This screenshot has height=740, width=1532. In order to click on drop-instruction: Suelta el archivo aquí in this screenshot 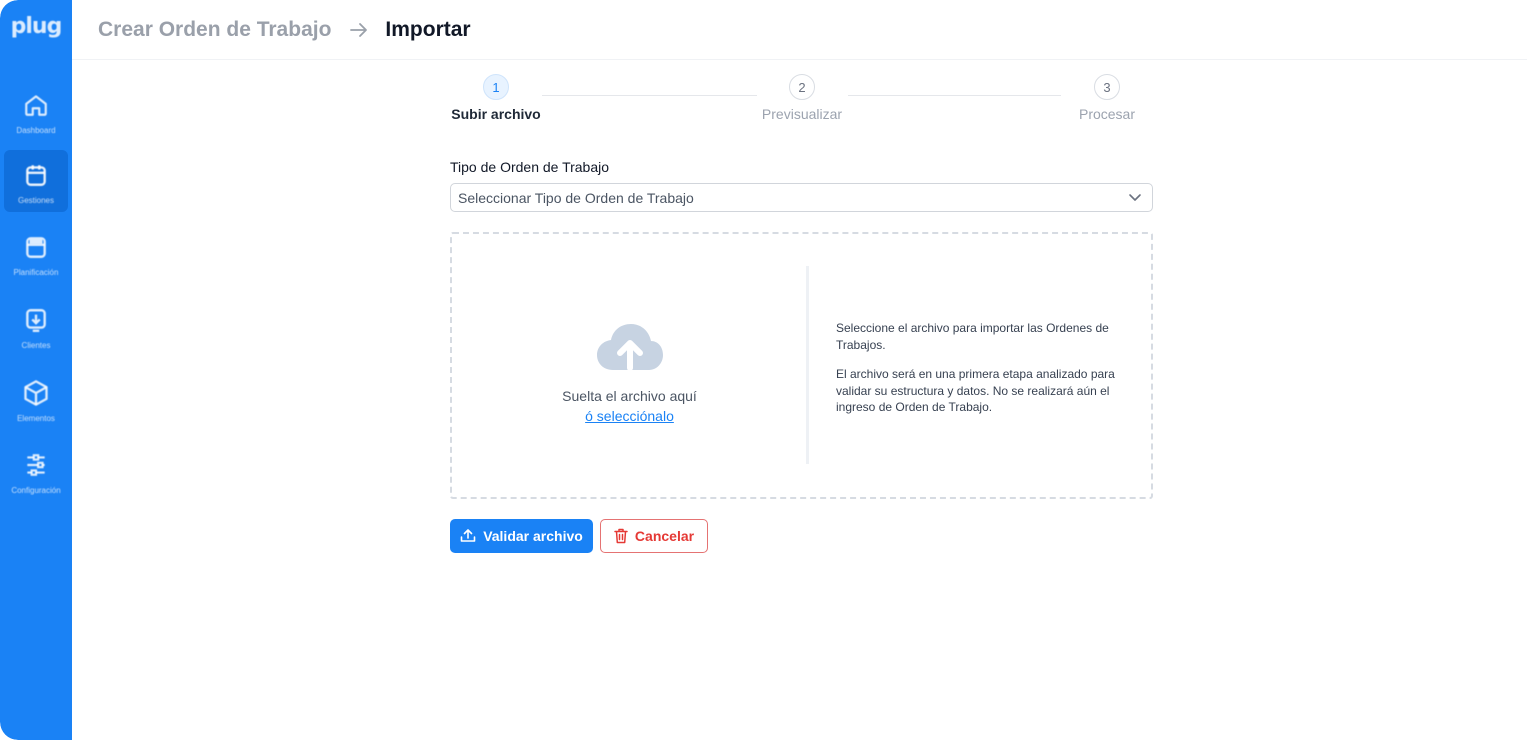, I will do `click(629, 395)`.